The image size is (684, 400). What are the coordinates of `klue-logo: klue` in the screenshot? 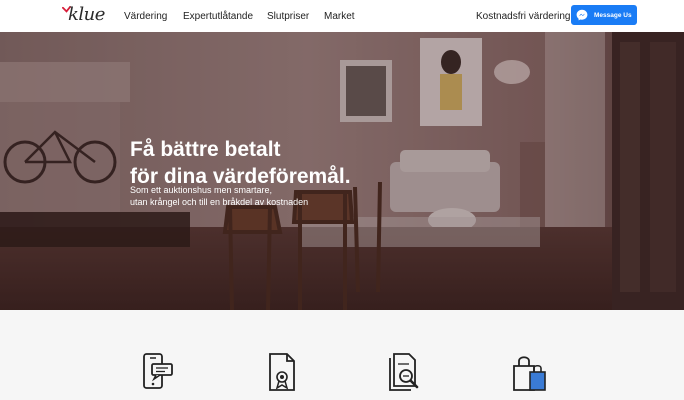 It's located at (87, 15).